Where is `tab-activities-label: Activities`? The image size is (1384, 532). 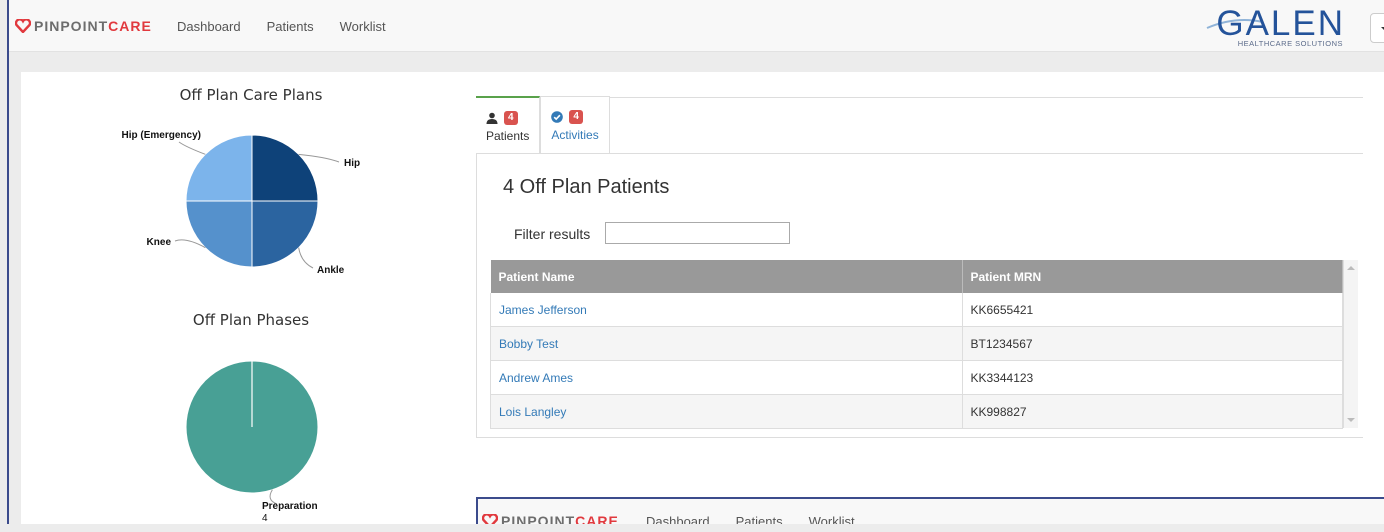
tab-activities-label: Activities is located at coordinates (575, 135).